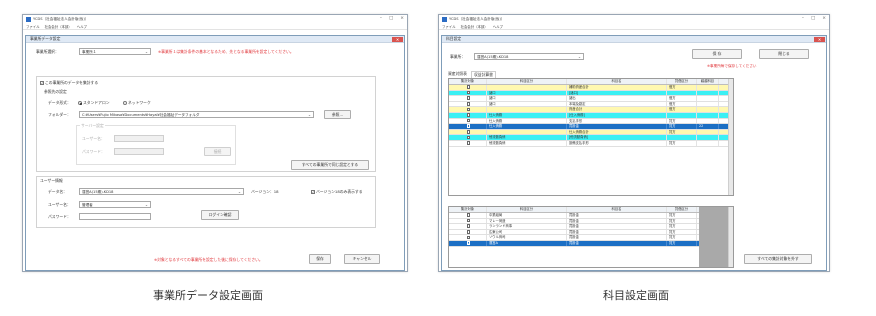 The width and height of the screenshot is (876, 316). I want to click on office-select: 事業所１ ⌄, so click(115, 51).